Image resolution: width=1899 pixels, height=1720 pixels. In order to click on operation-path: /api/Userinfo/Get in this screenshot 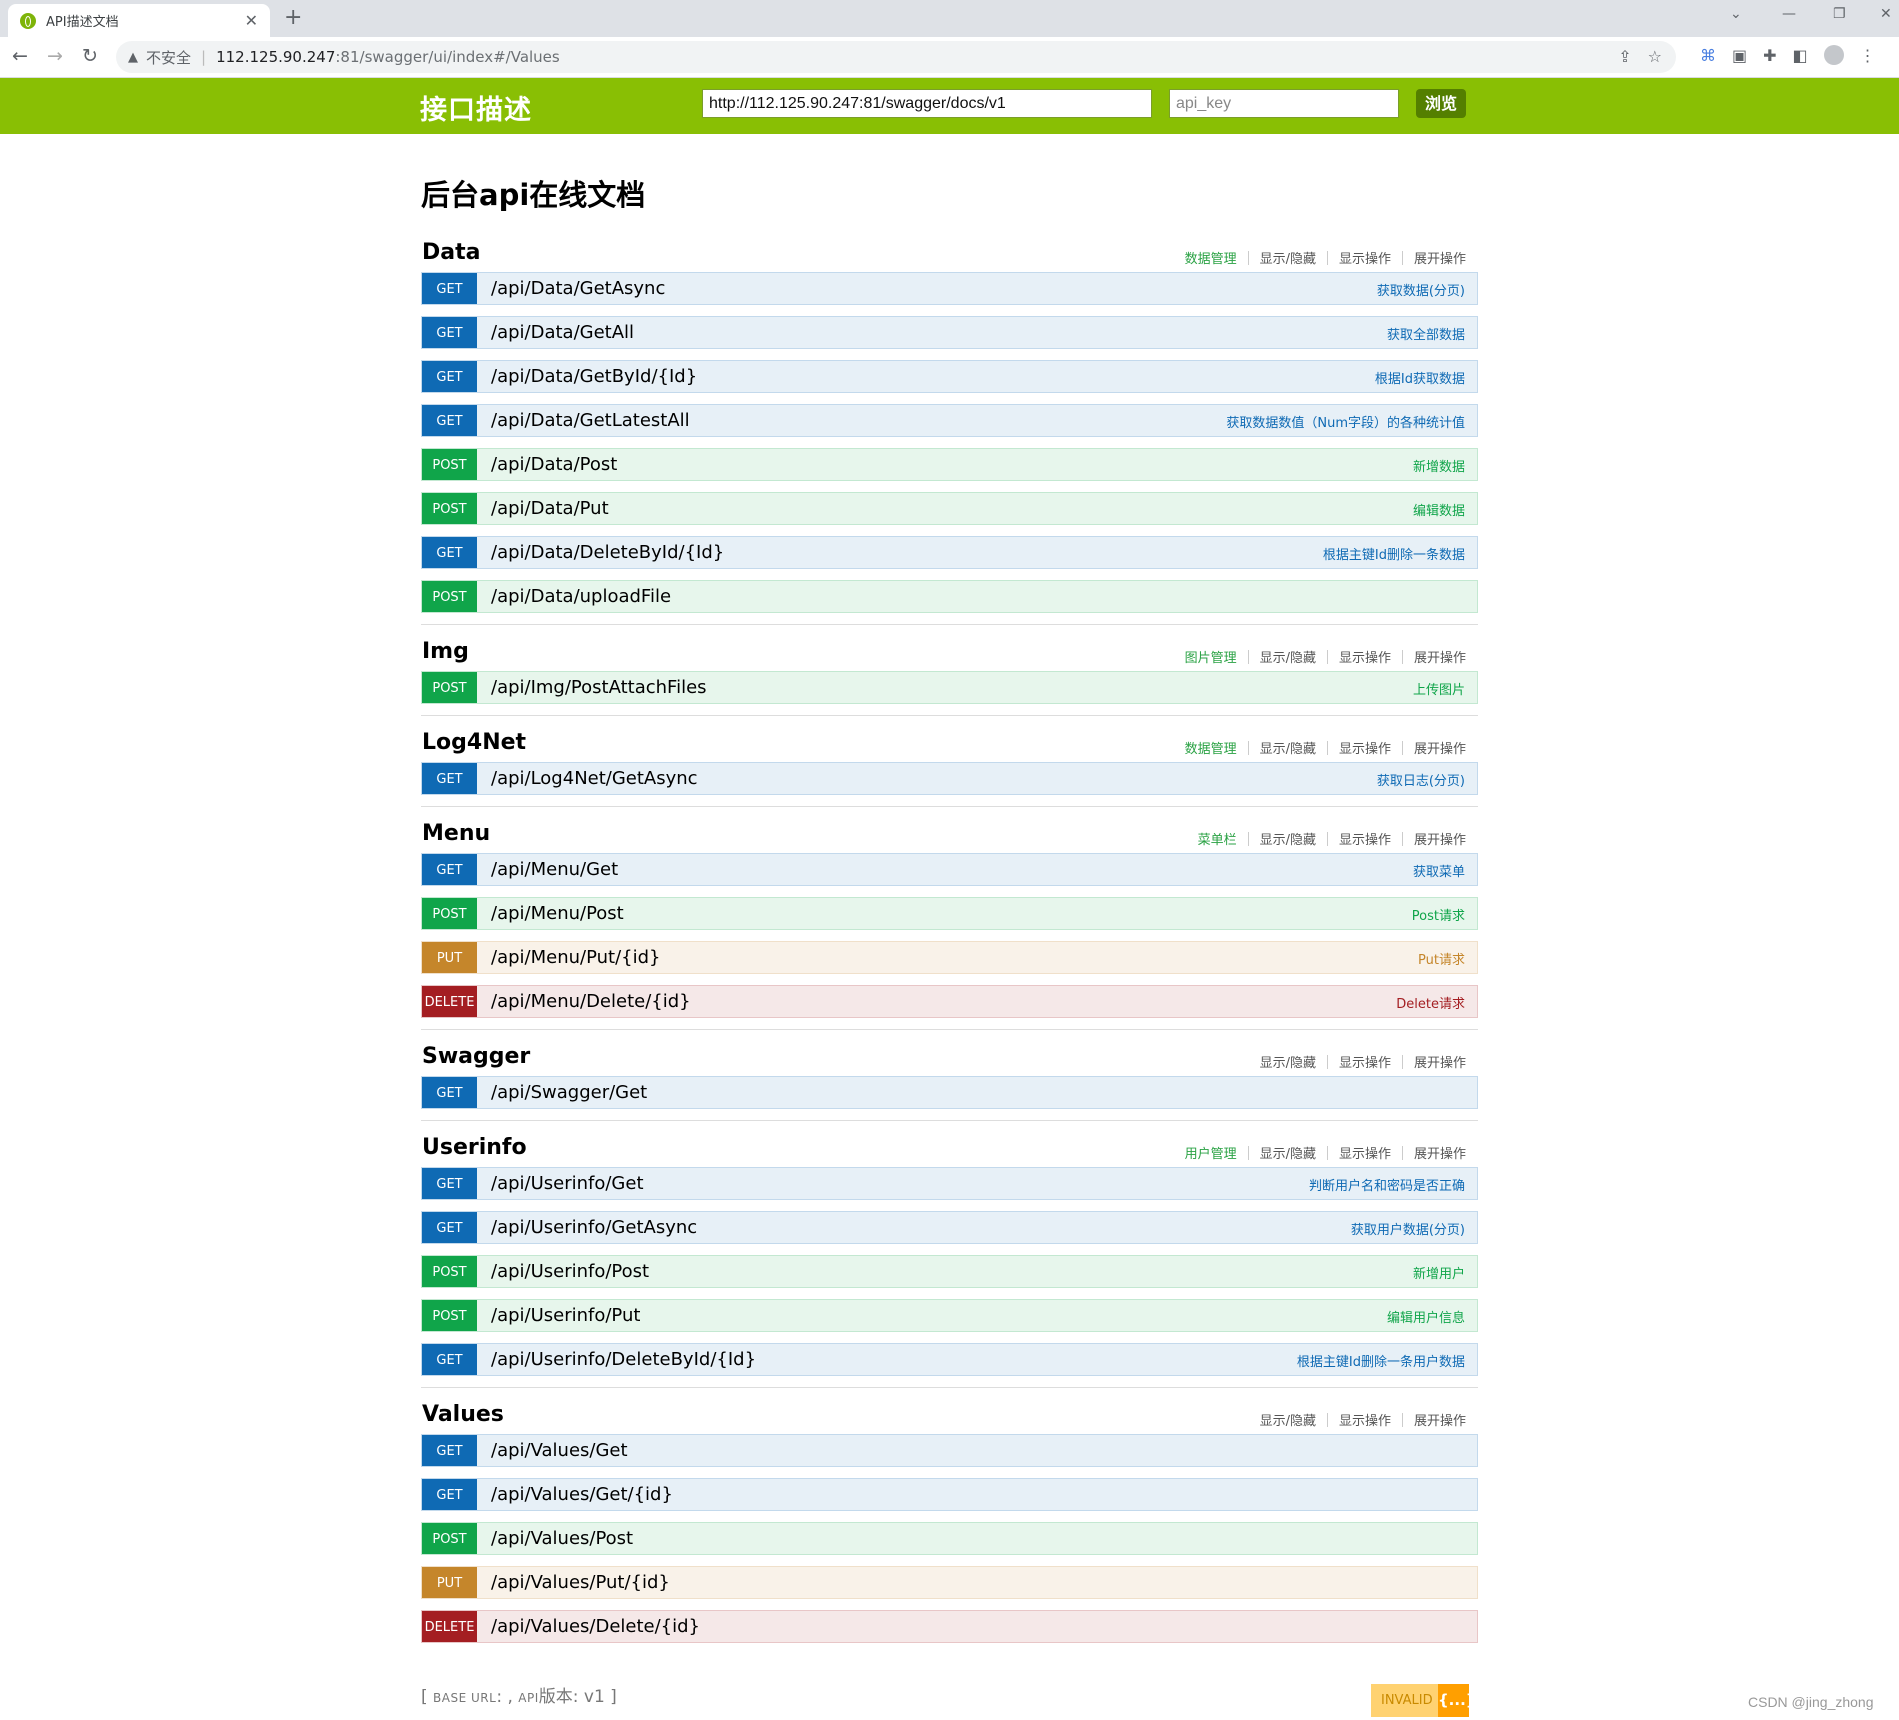, I will do `click(567, 1183)`.